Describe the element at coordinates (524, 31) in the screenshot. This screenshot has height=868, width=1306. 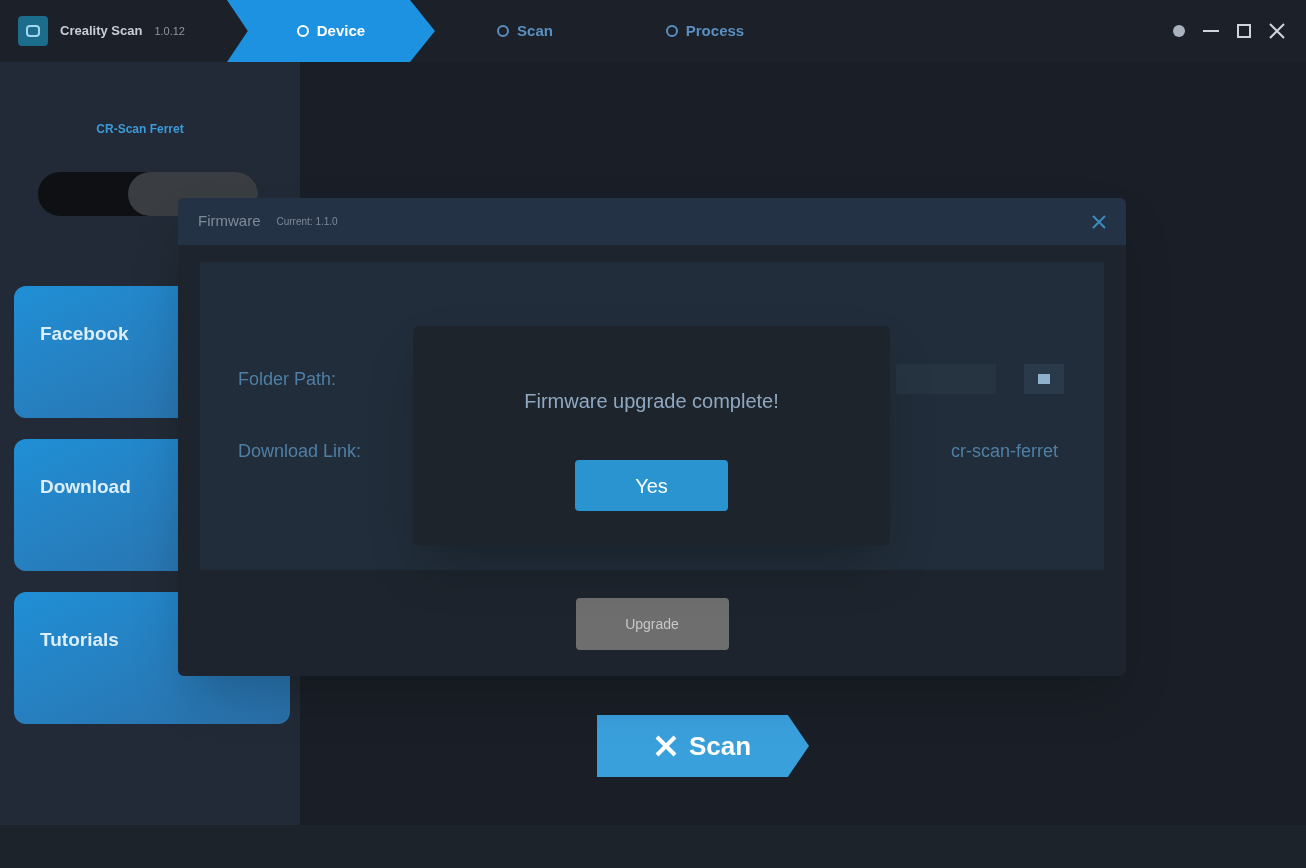
I see `nav-tab: Scan` at that location.